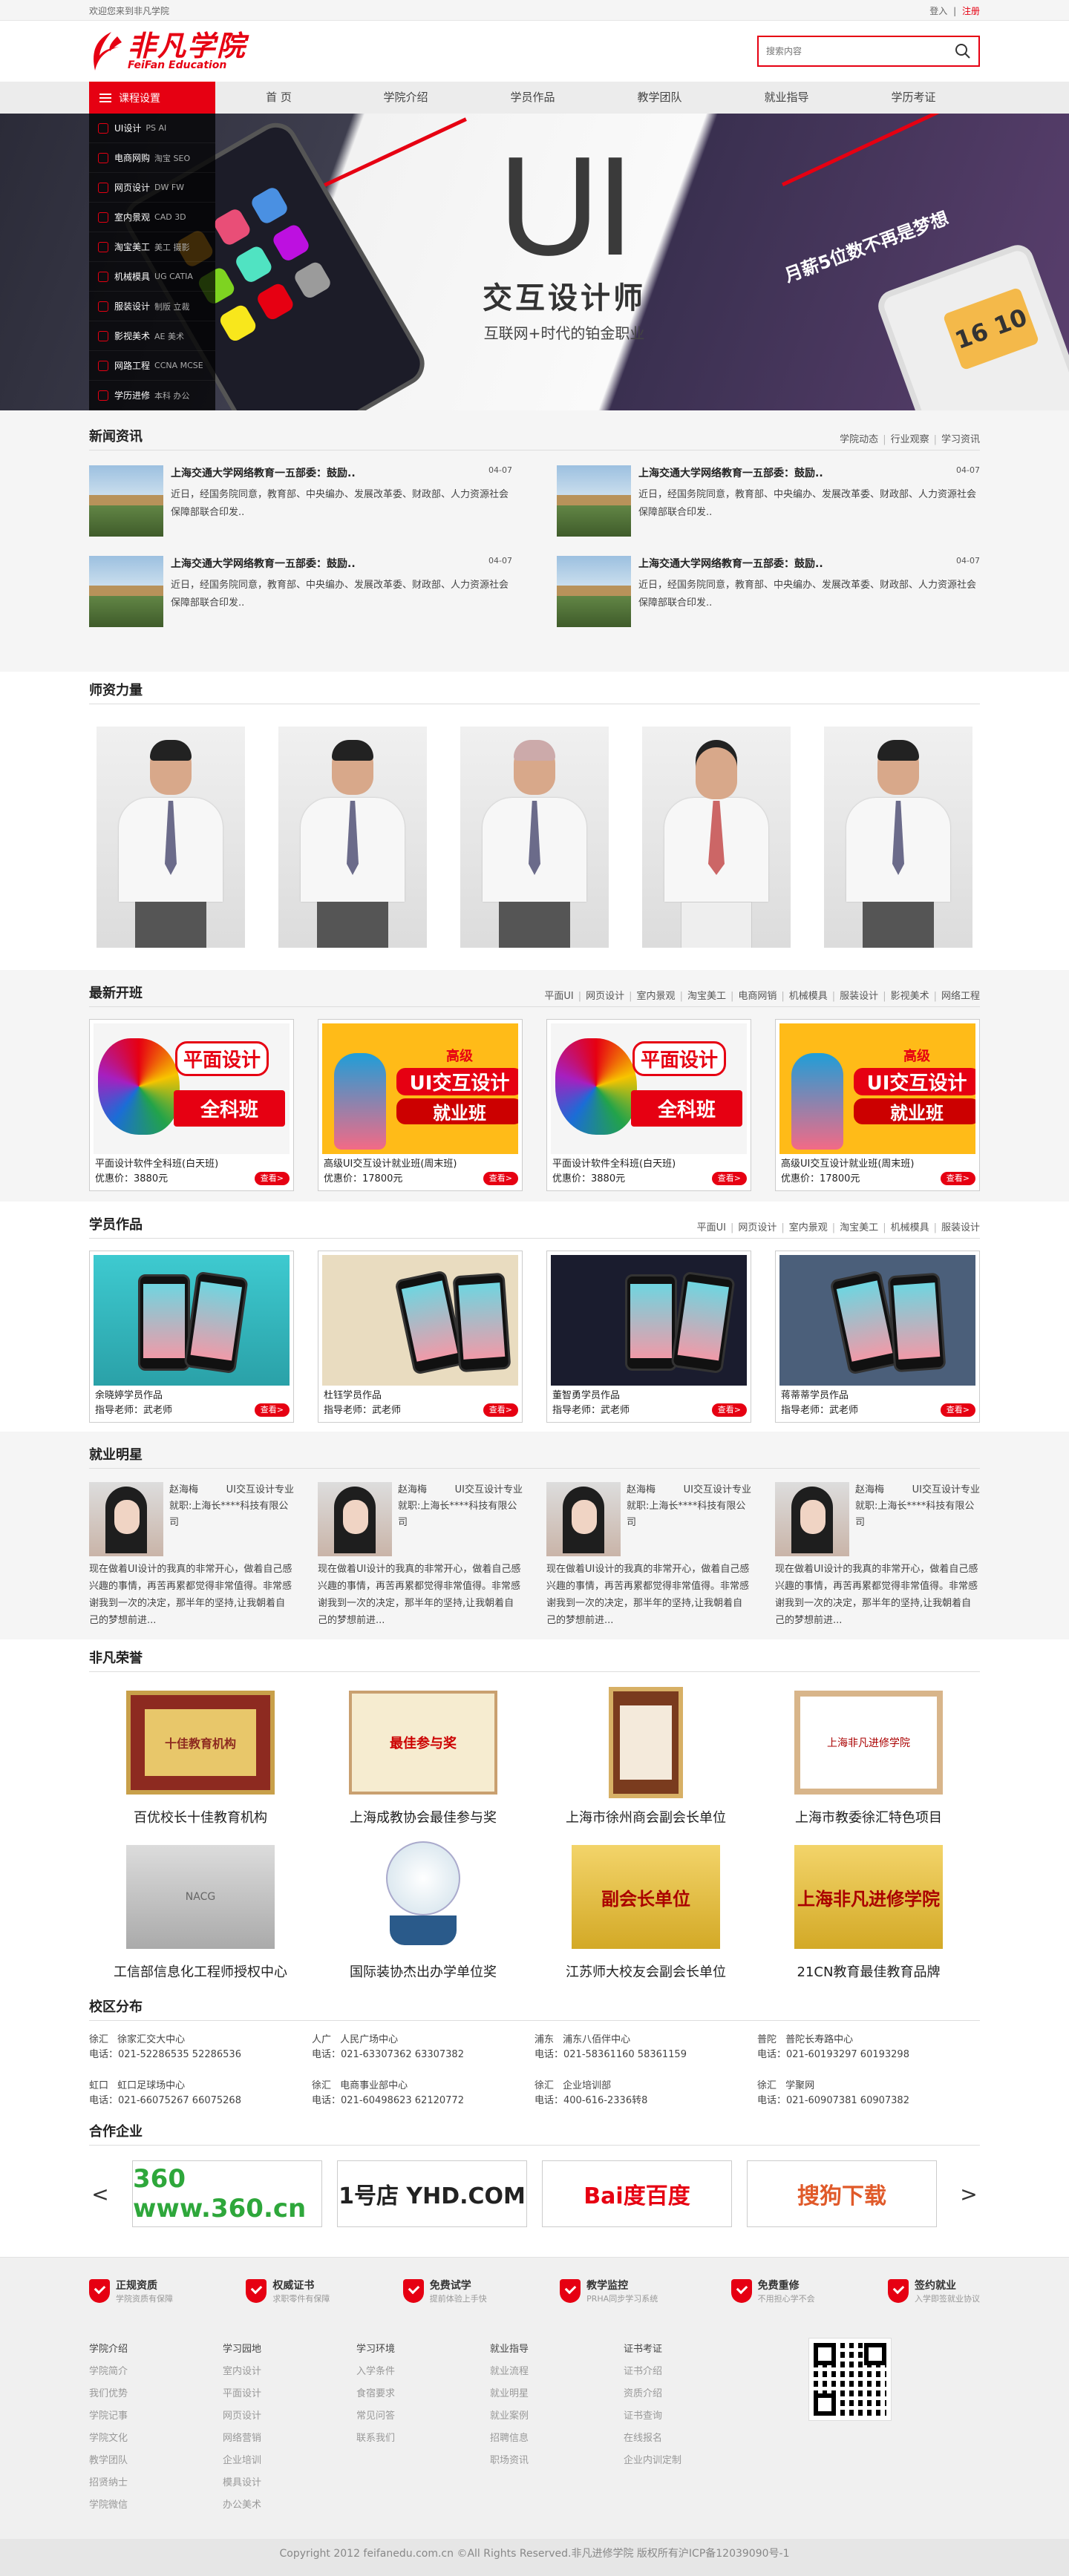  What do you see at coordinates (690, 2372) in the screenshot?
I see `footer-link: 证书介绍` at bounding box center [690, 2372].